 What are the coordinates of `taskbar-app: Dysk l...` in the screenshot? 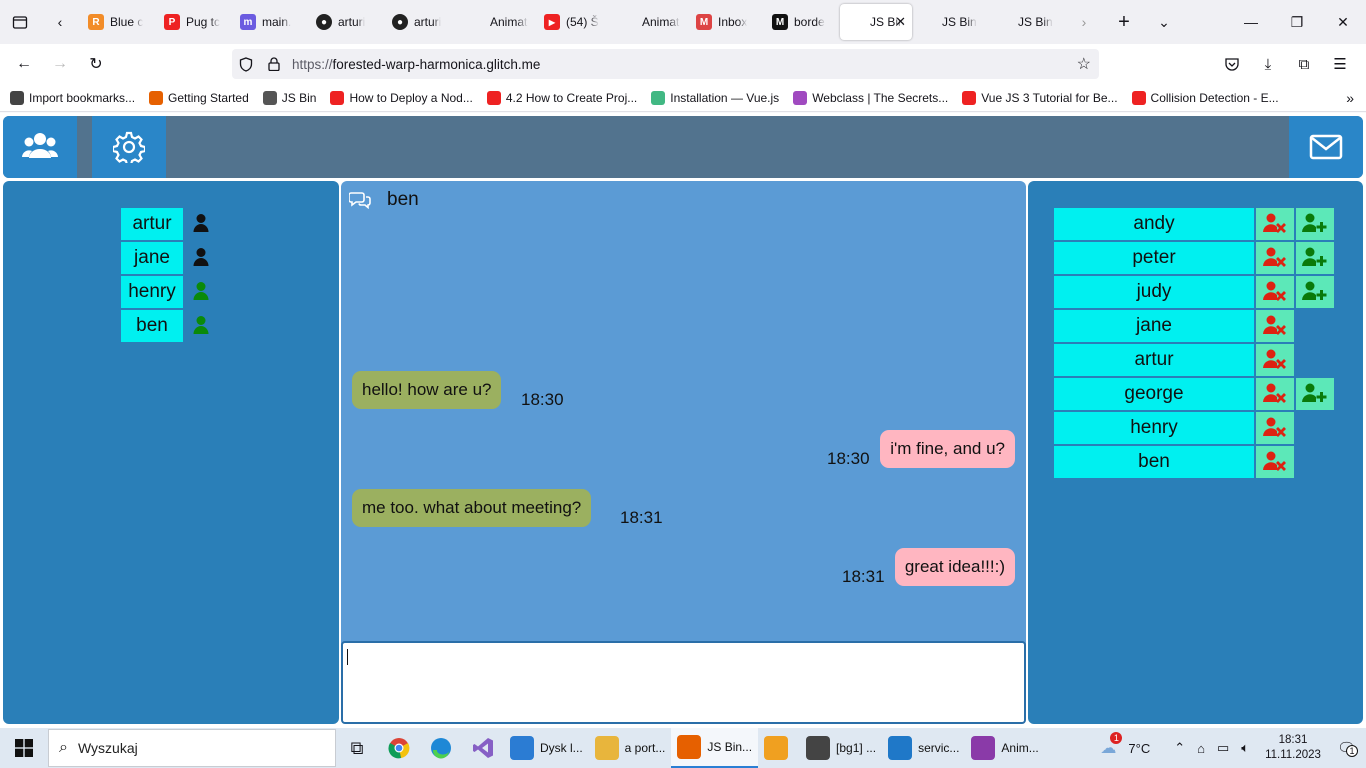 It's located at (546, 748).